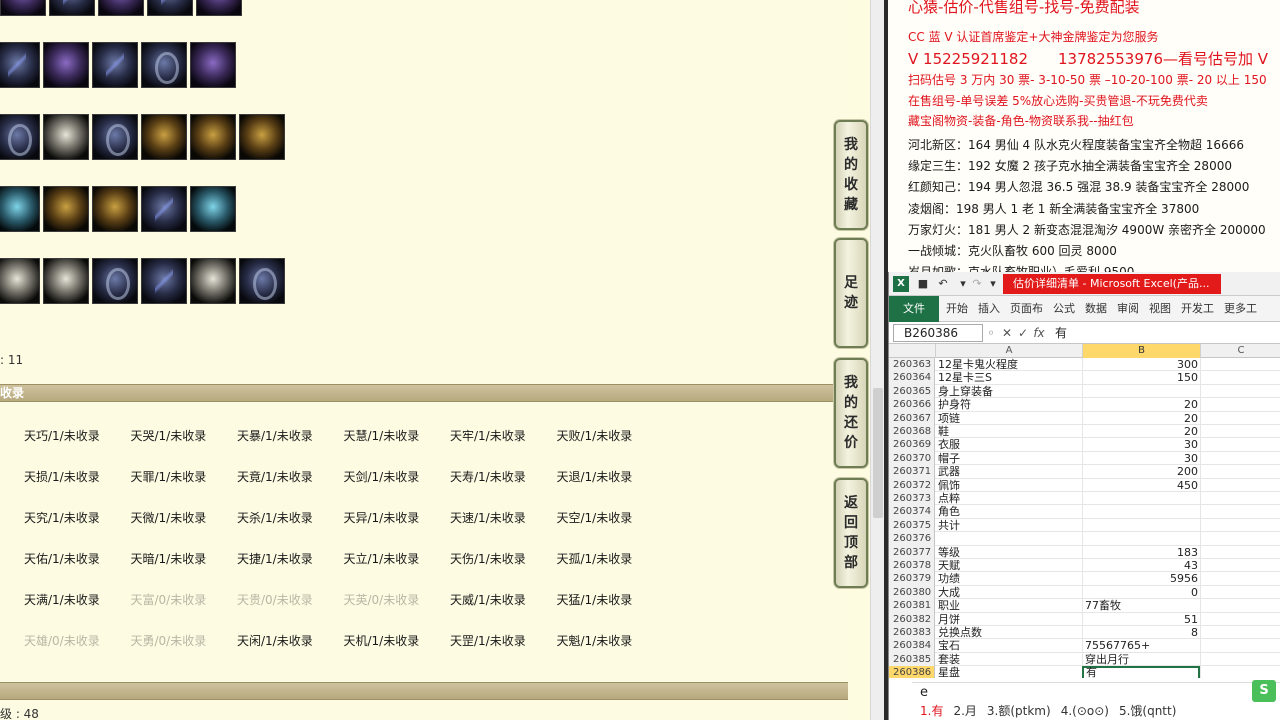 This screenshot has width=1280, height=720. I want to click on cell-b: 300, so click(1141, 365).